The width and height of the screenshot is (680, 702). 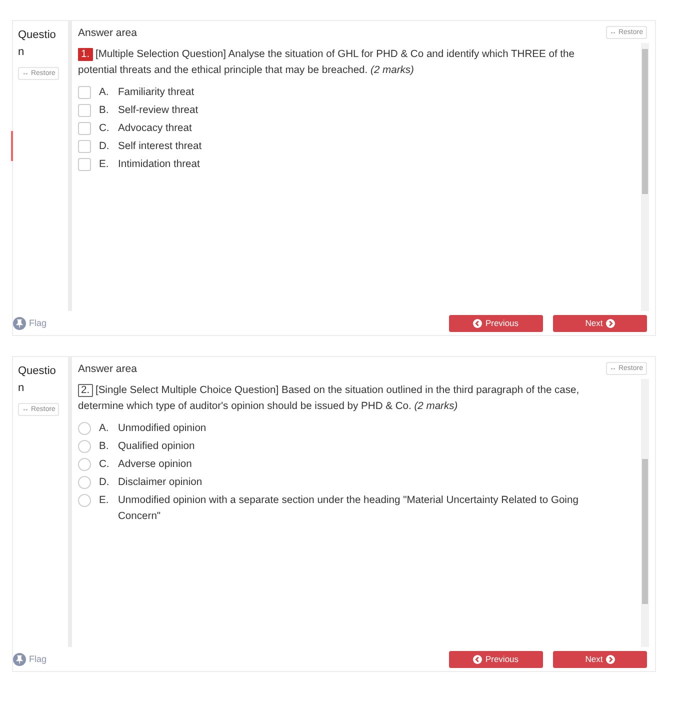 I want to click on edge-marker, so click(x=12, y=146).